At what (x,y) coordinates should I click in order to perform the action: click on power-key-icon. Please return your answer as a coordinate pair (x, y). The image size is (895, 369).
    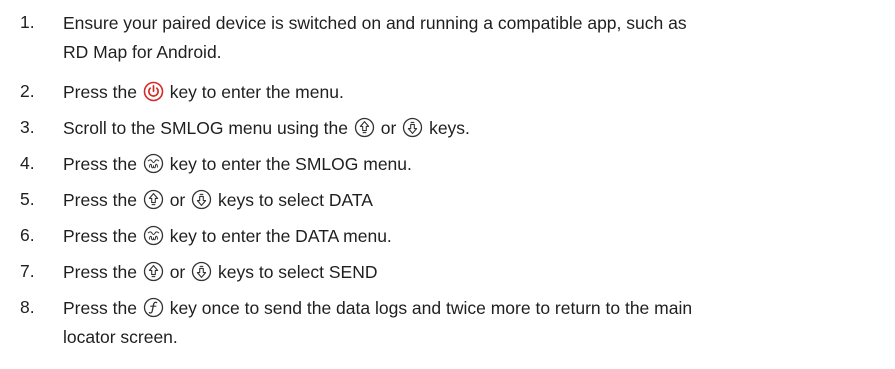
    Looking at the image, I should click on (153, 91).